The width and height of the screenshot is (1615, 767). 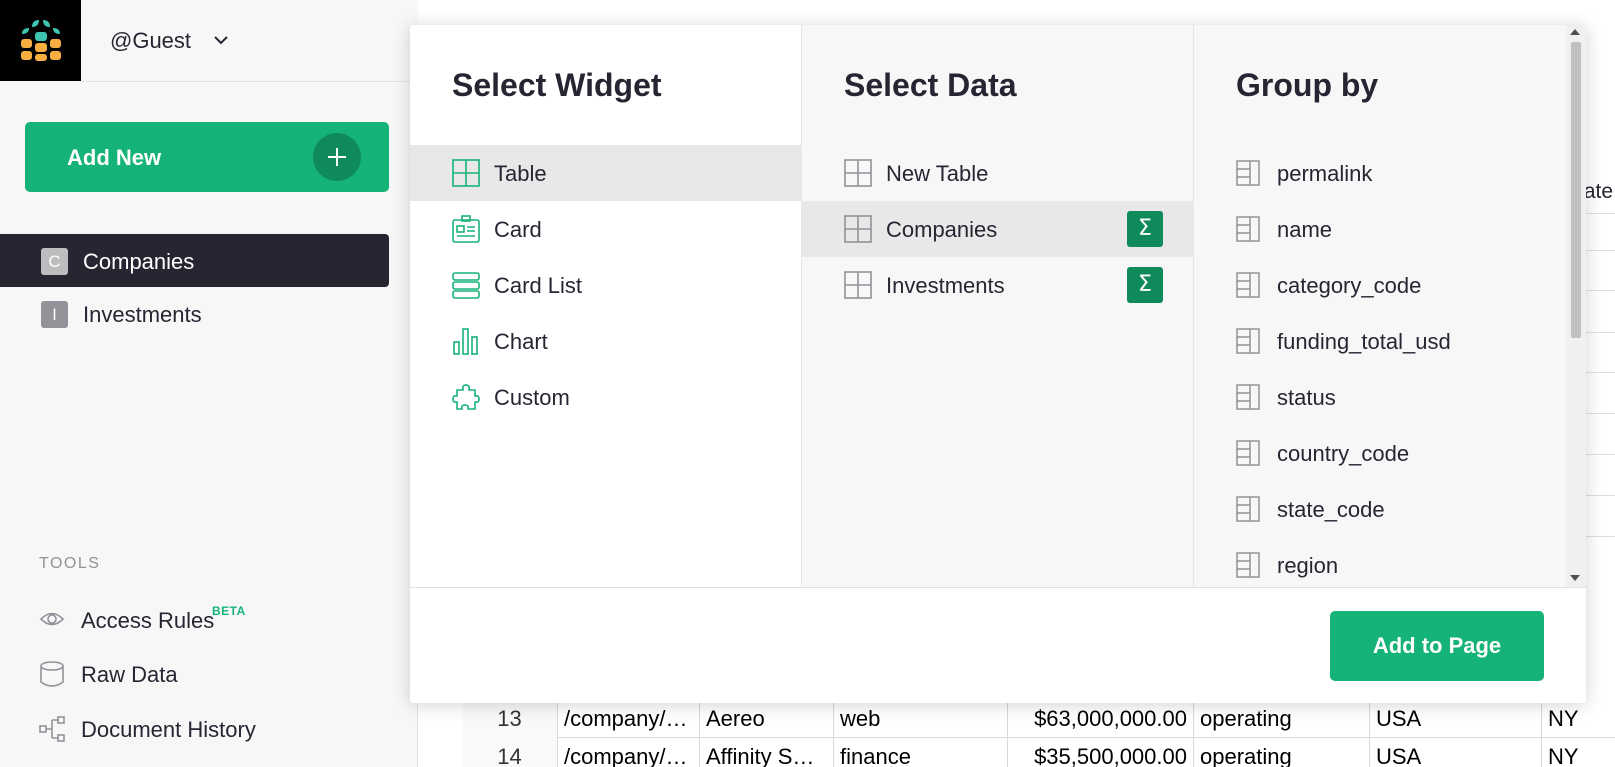 What do you see at coordinates (998, 645) in the screenshot?
I see `dialog-footer: Add to Page` at bounding box center [998, 645].